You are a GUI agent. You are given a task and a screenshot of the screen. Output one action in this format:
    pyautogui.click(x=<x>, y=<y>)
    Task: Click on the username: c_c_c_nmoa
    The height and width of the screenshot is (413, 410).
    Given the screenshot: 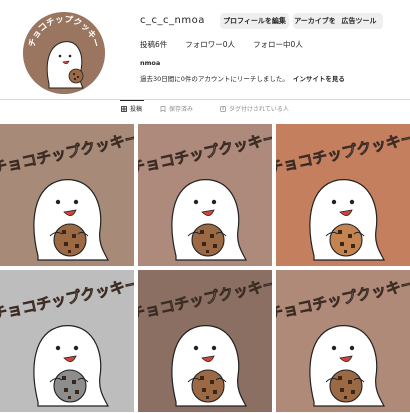 What is the action you would take?
    pyautogui.click(x=172, y=20)
    